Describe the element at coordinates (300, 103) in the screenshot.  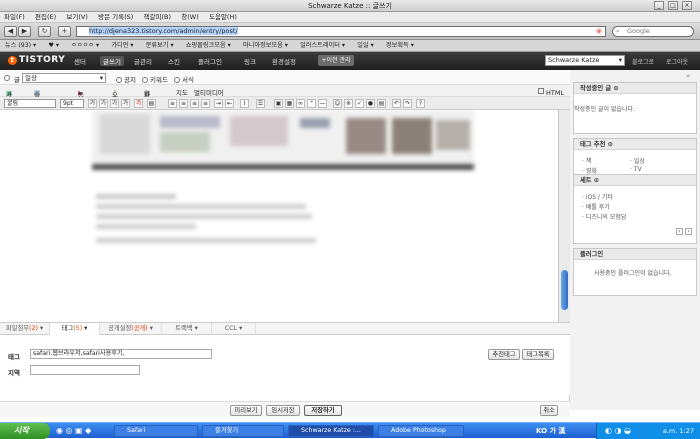
I see `link-icon: ∞` at that location.